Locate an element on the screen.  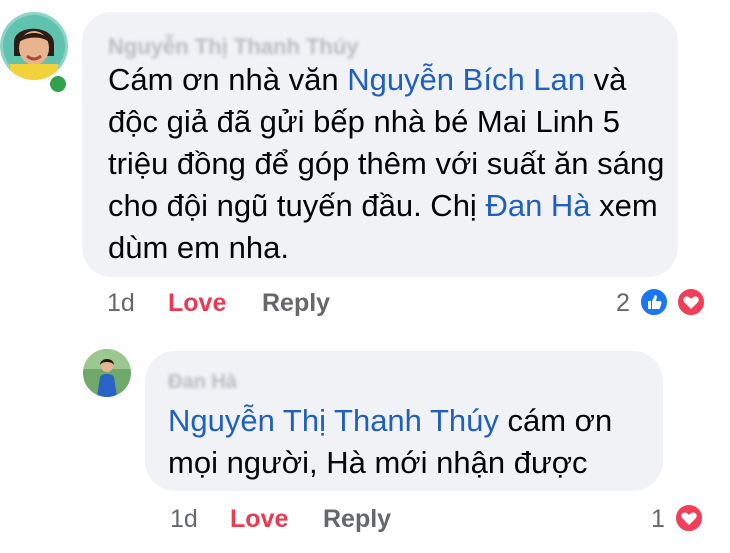
mention-link: Nguyễn Bích Lan is located at coordinates (466, 79).